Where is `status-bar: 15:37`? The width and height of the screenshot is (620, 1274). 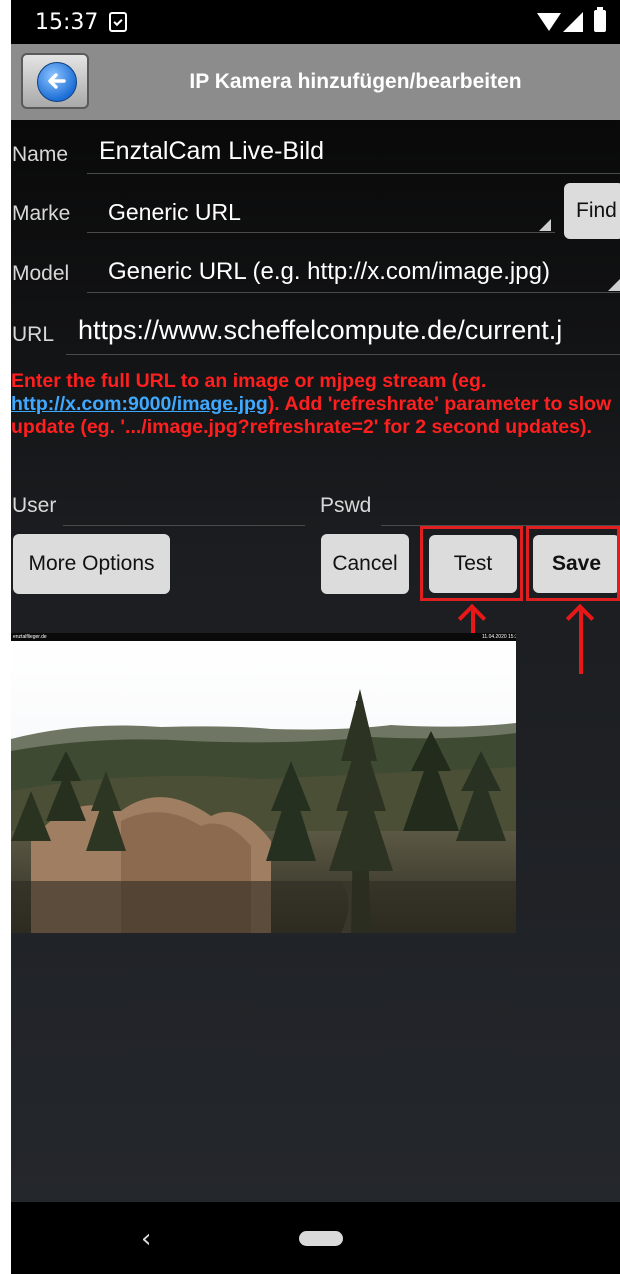
status-bar: 15:37 is located at coordinates (315, 22).